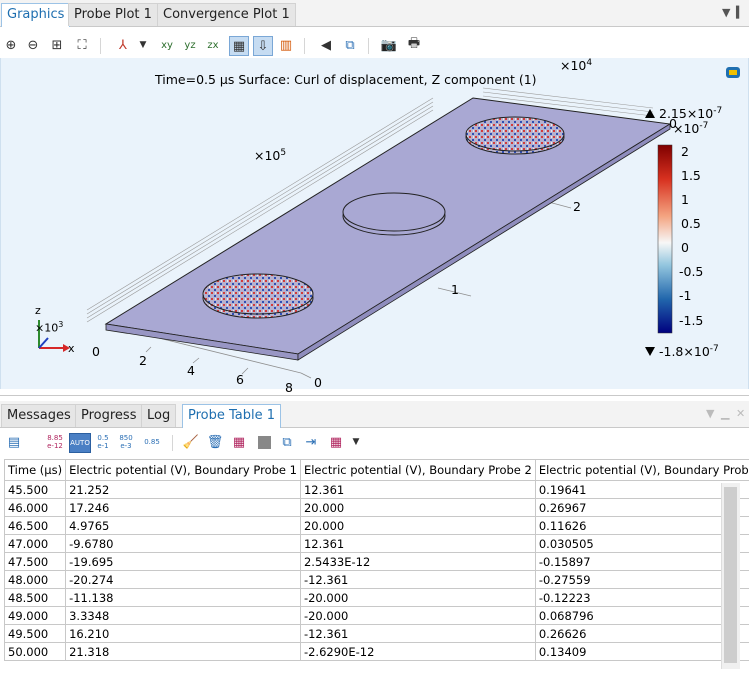 The height and width of the screenshot is (673, 749). What do you see at coordinates (642, 652) in the screenshot?
I see `table-cell: 0.13409` at bounding box center [642, 652].